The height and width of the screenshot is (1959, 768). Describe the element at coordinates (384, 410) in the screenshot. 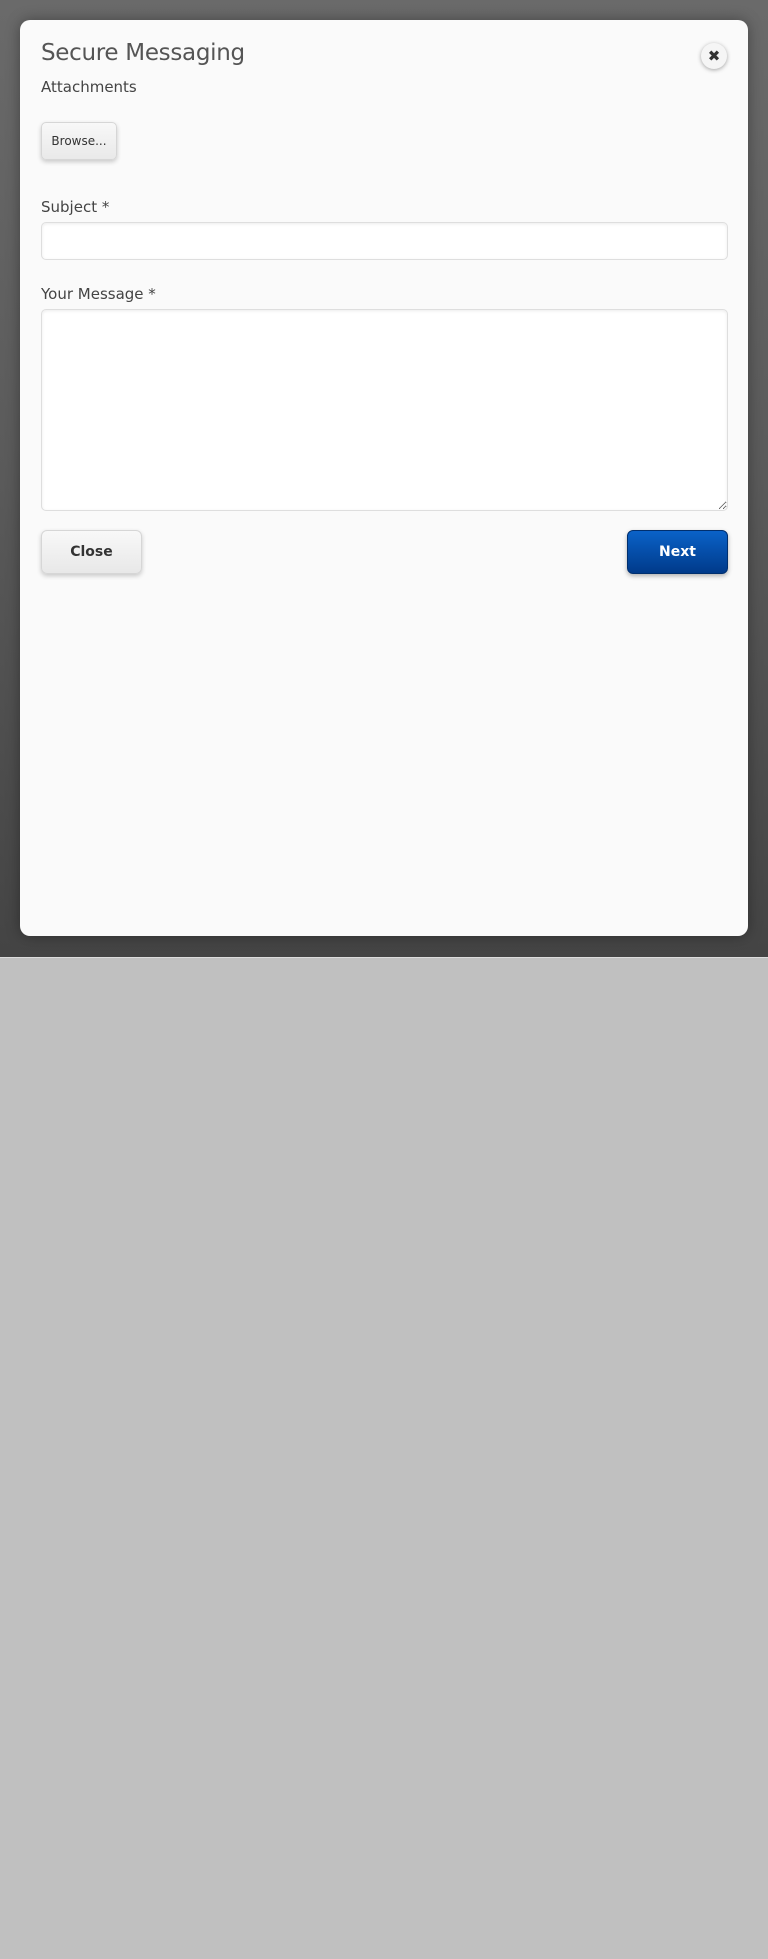

I see `message-textarea` at that location.